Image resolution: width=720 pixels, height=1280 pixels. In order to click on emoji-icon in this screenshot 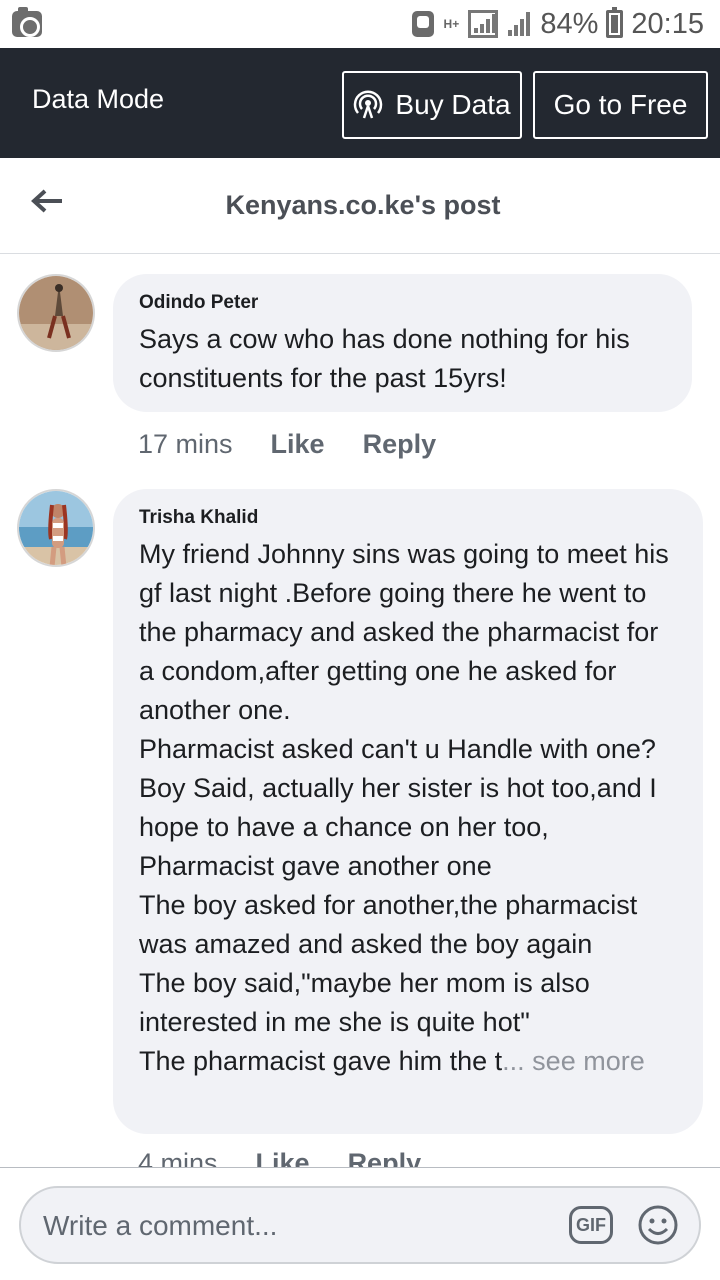, I will do `click(658, 1225)`.